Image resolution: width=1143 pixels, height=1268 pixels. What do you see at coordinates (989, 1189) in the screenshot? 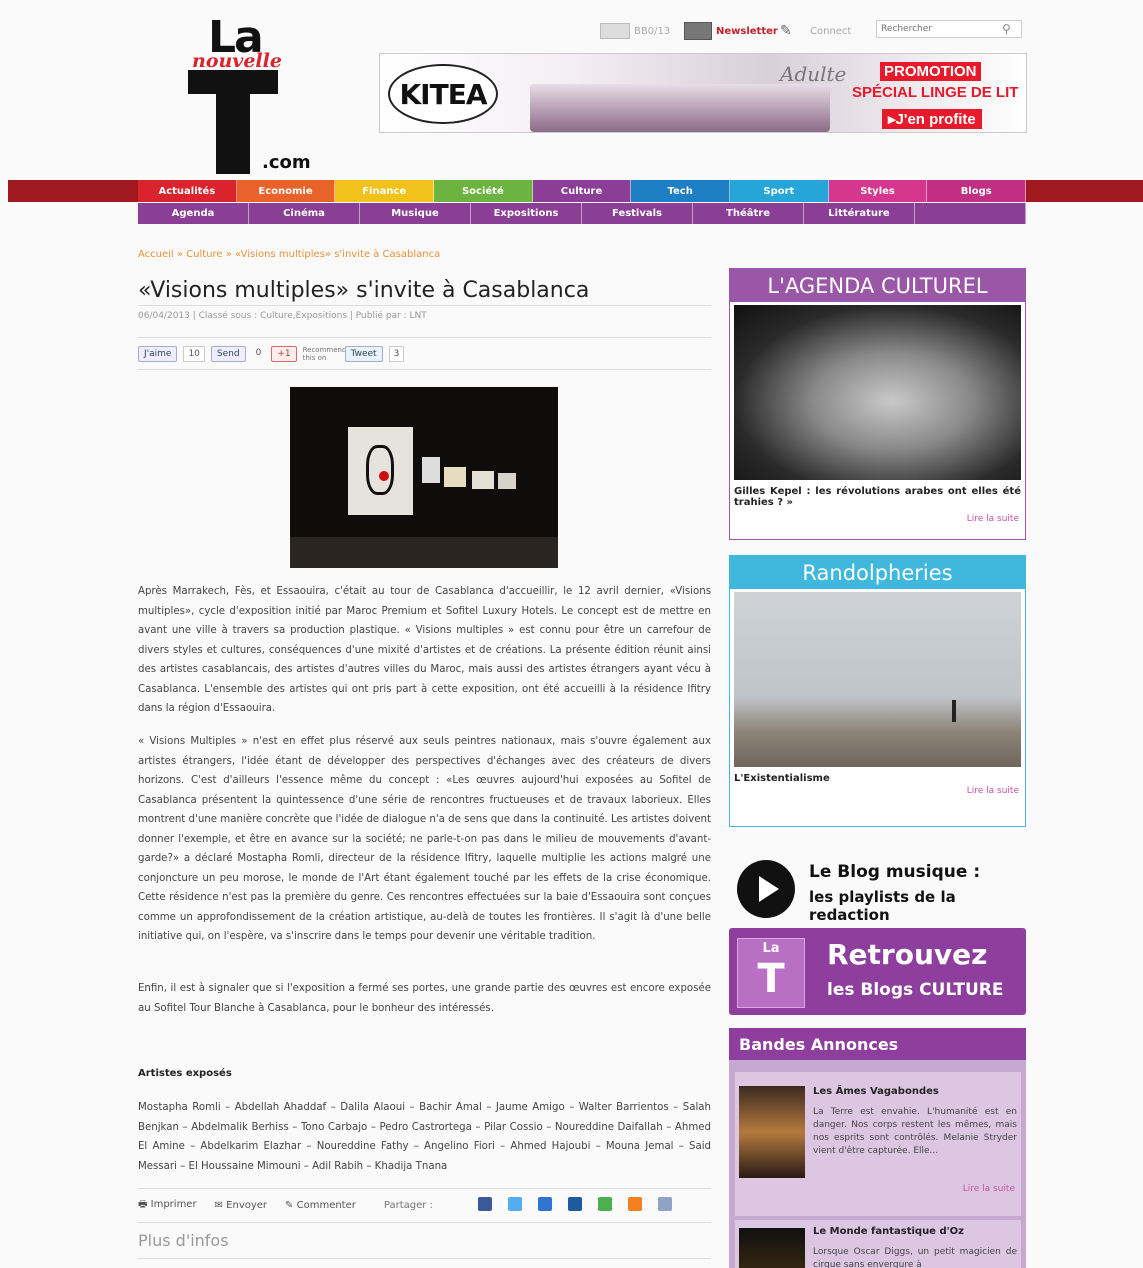
I see `film-read-more: Lire la suite` at bounding box center [989, 1189].